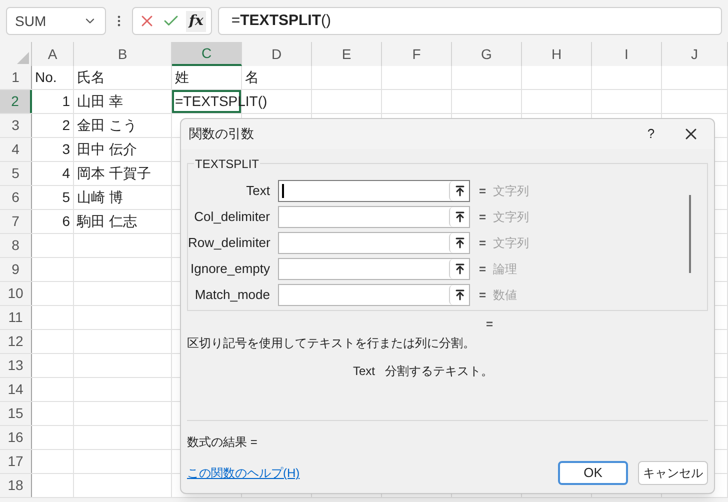  I want to click on row-header: 17, so click(16, 461).